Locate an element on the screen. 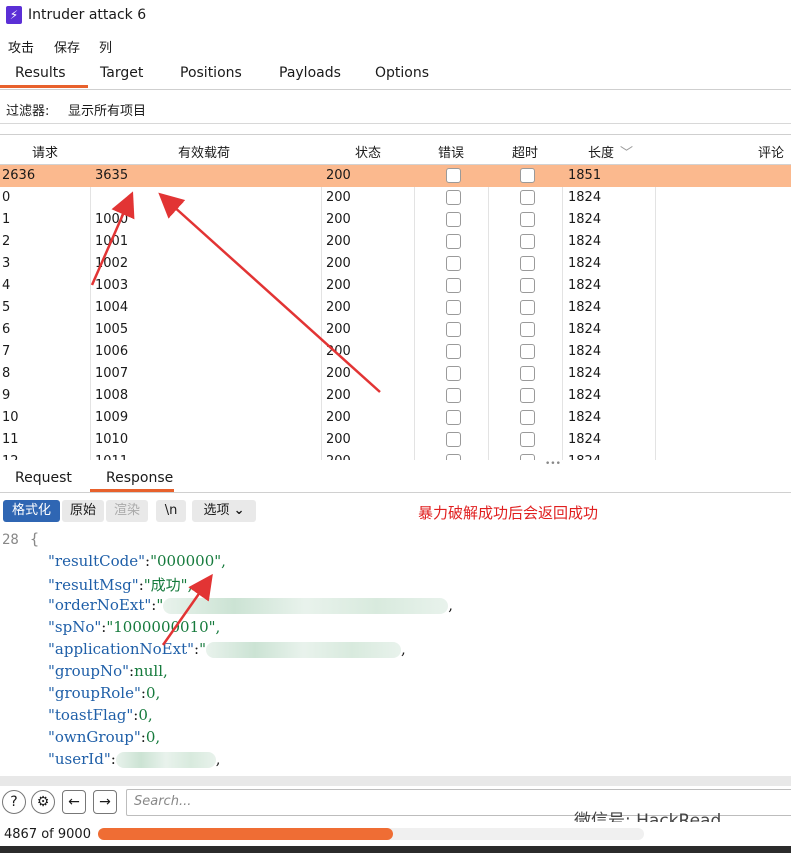 The height and width of the screenshot is (853, 791). table-row: 2636 3635 200 1851 is located at coordinates (395, 176).